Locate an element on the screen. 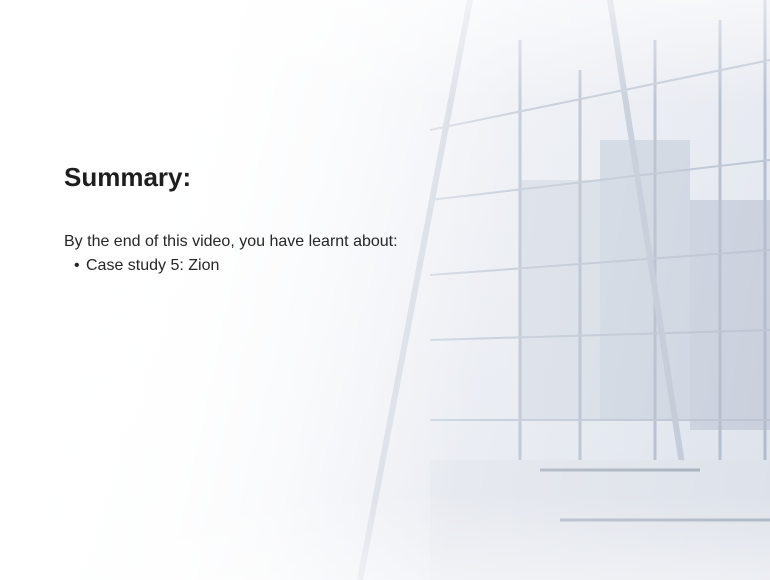 The width and height of the screenshot is (770, 580). bullet-text: Case study 5: Zion is located at coordinates (153, 265).